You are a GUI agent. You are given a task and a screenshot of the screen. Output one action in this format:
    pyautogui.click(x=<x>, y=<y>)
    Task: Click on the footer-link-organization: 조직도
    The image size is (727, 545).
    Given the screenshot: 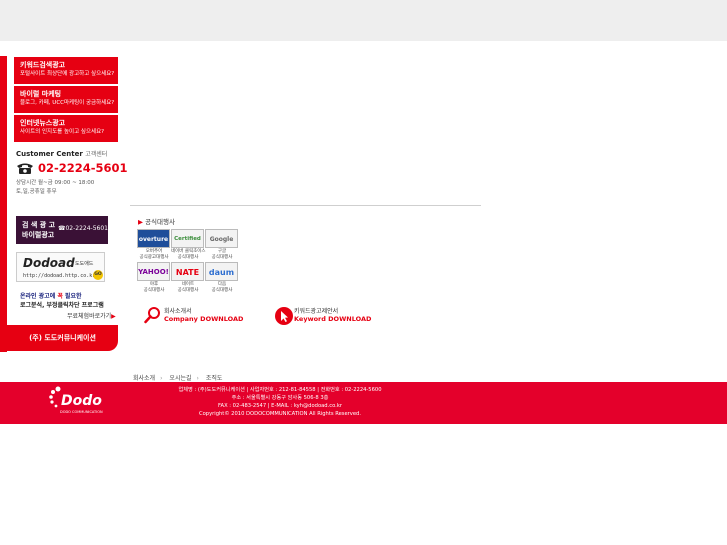 What is the action you would take?
    pyautogui.click(x=214, y=378)
    